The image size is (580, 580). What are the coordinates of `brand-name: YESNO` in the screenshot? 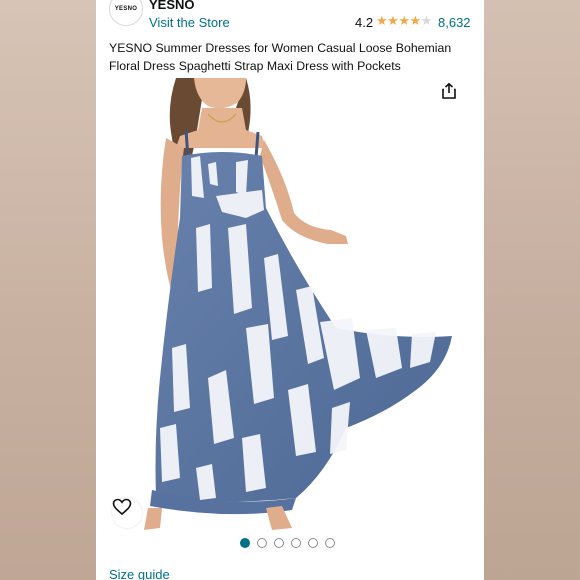 It's located at (172, 6).